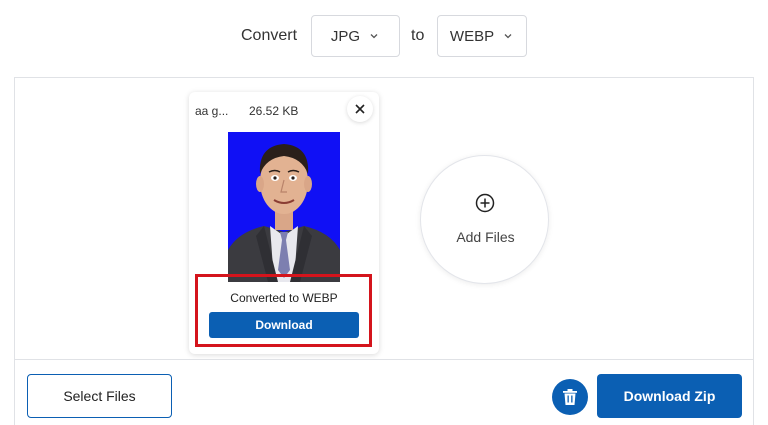  Describe the element at coordinates (484, 219) in the screenshot. I see `add-files-button: Add Files` at that location.